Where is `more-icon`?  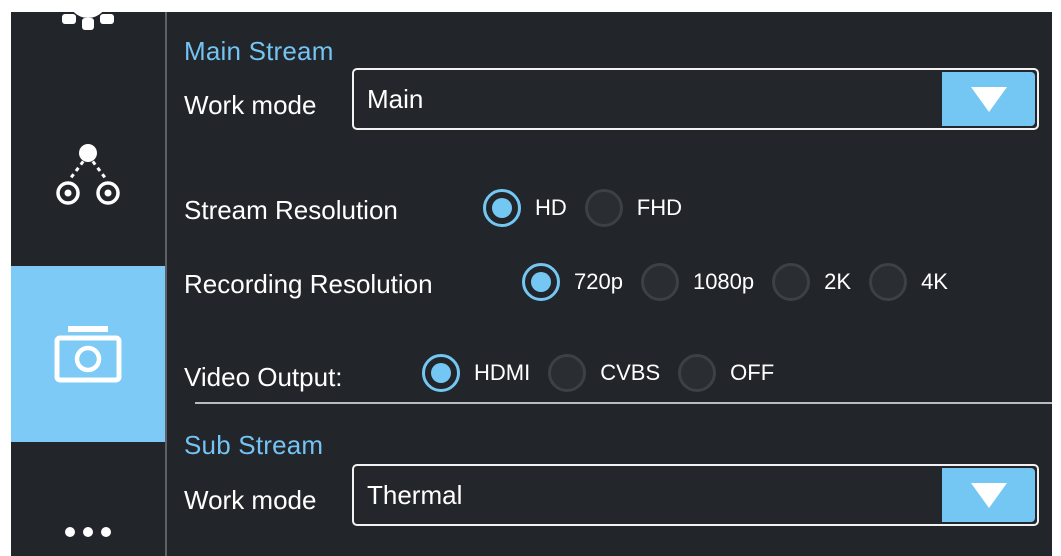
more-icon is located at coordinates (88, 532).